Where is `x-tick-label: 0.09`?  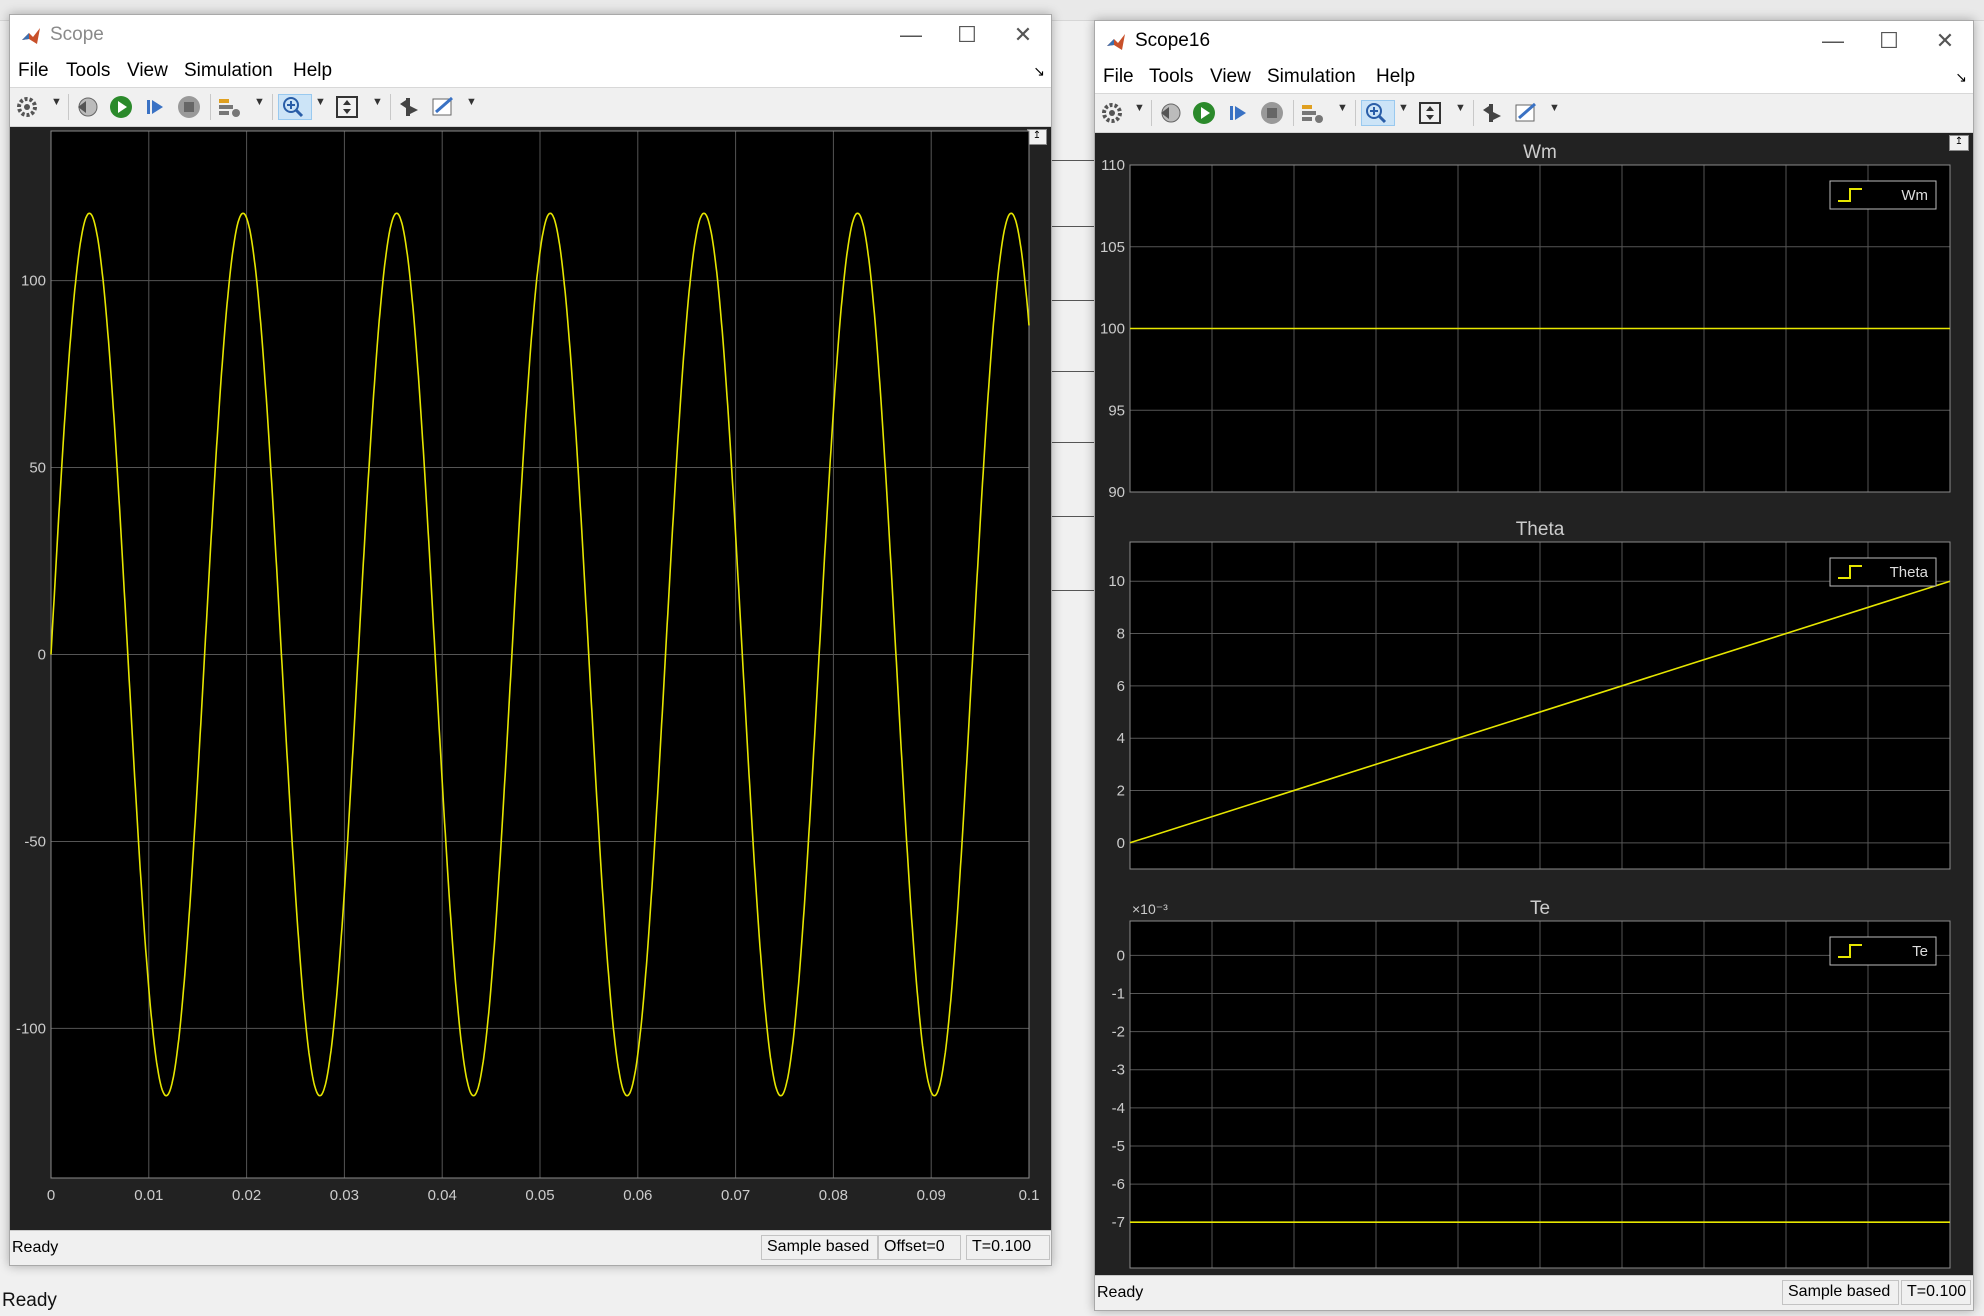
x-tick-label: 0.09 is located at coordinates (931, 1195).